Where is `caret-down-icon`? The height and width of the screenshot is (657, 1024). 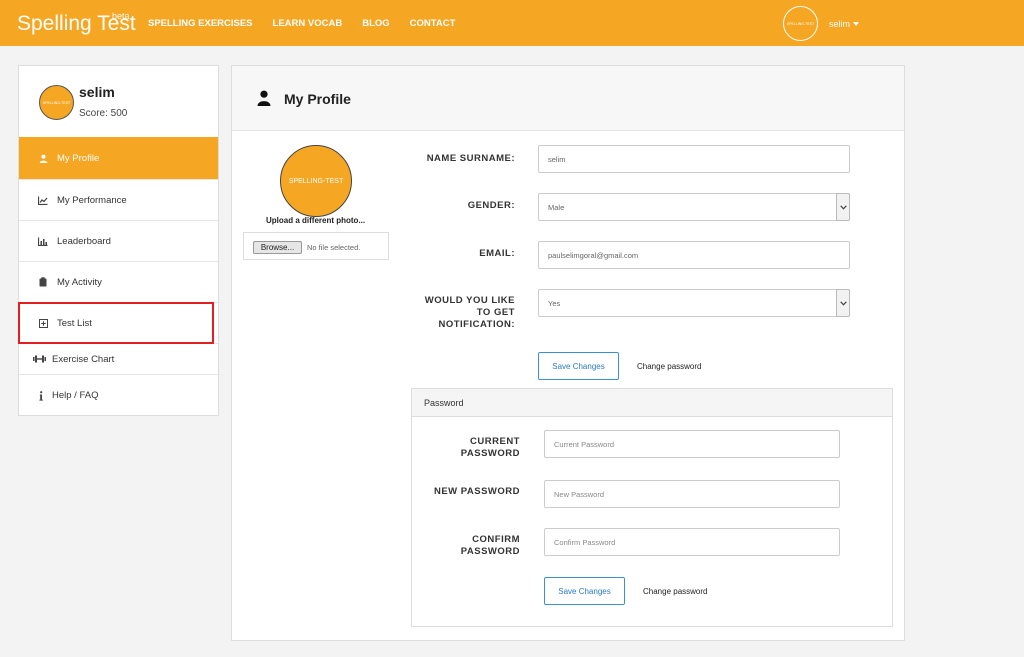 caret-down-icon is located at coordinates (856, 24).